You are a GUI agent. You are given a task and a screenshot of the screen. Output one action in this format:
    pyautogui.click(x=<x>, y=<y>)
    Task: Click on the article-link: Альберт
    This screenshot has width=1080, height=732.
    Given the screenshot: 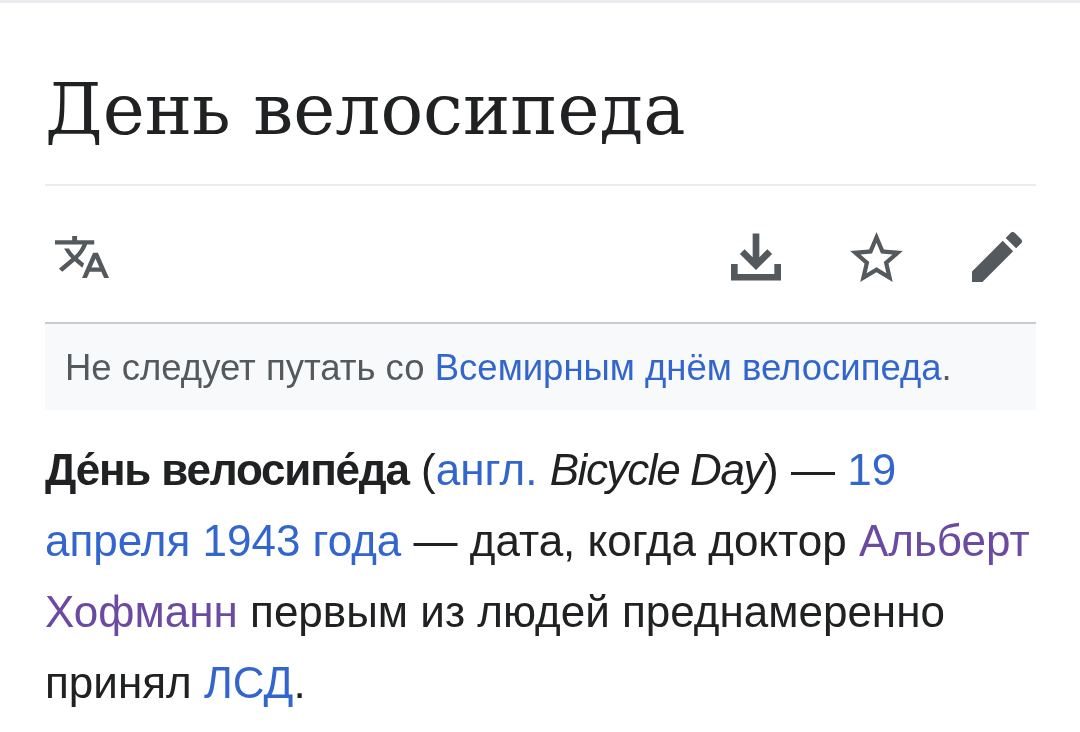 What is the action you would take?
    pyautogui.click(x=944, y=540)
    